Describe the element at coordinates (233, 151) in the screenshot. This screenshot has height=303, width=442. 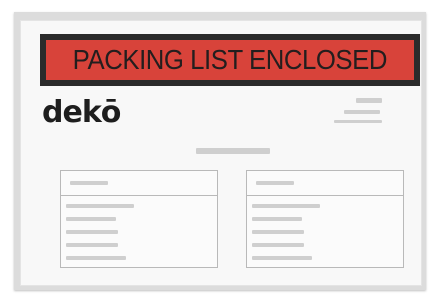
I see `title-placeholder-line` at that location.